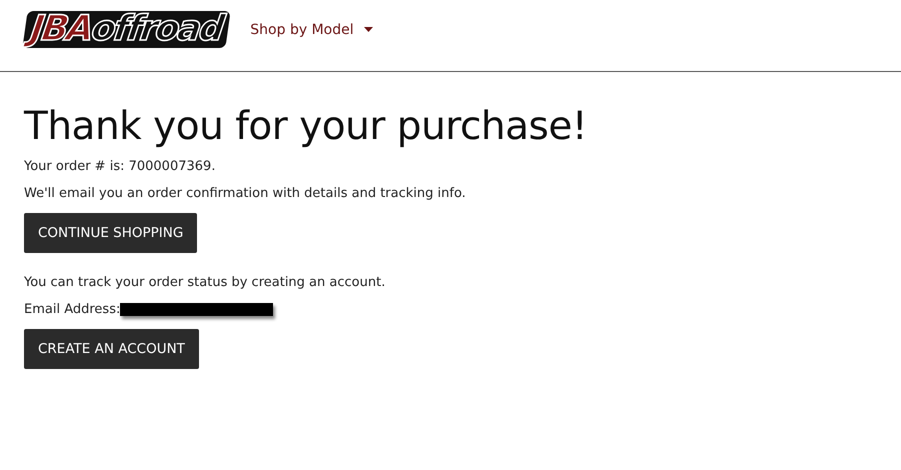 The image size is (901, 470). I want to click on continue-shopping-button: CONTINUE SHOPPING, so click(111, 233).